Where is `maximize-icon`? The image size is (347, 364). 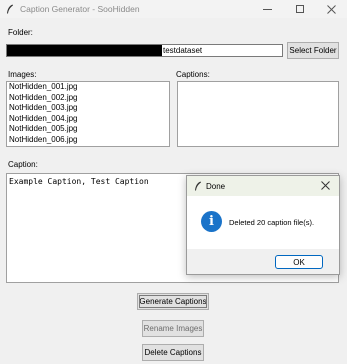
maximize-icon is located at coordinates (300, 9).